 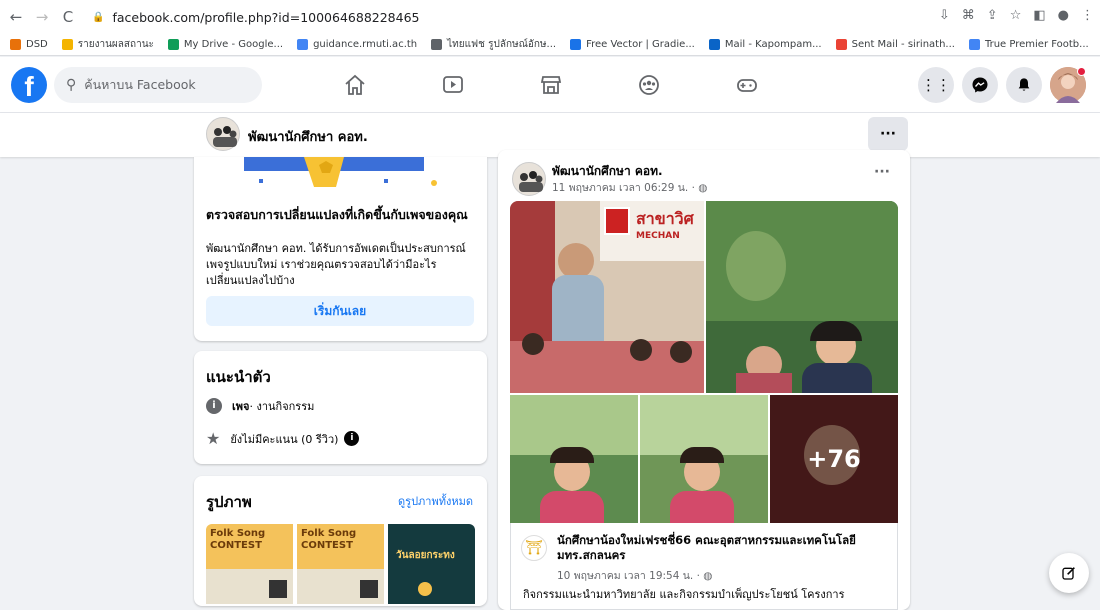 I want to click on start-button: เริ่มกันเลย, so click(x=340, y=311).